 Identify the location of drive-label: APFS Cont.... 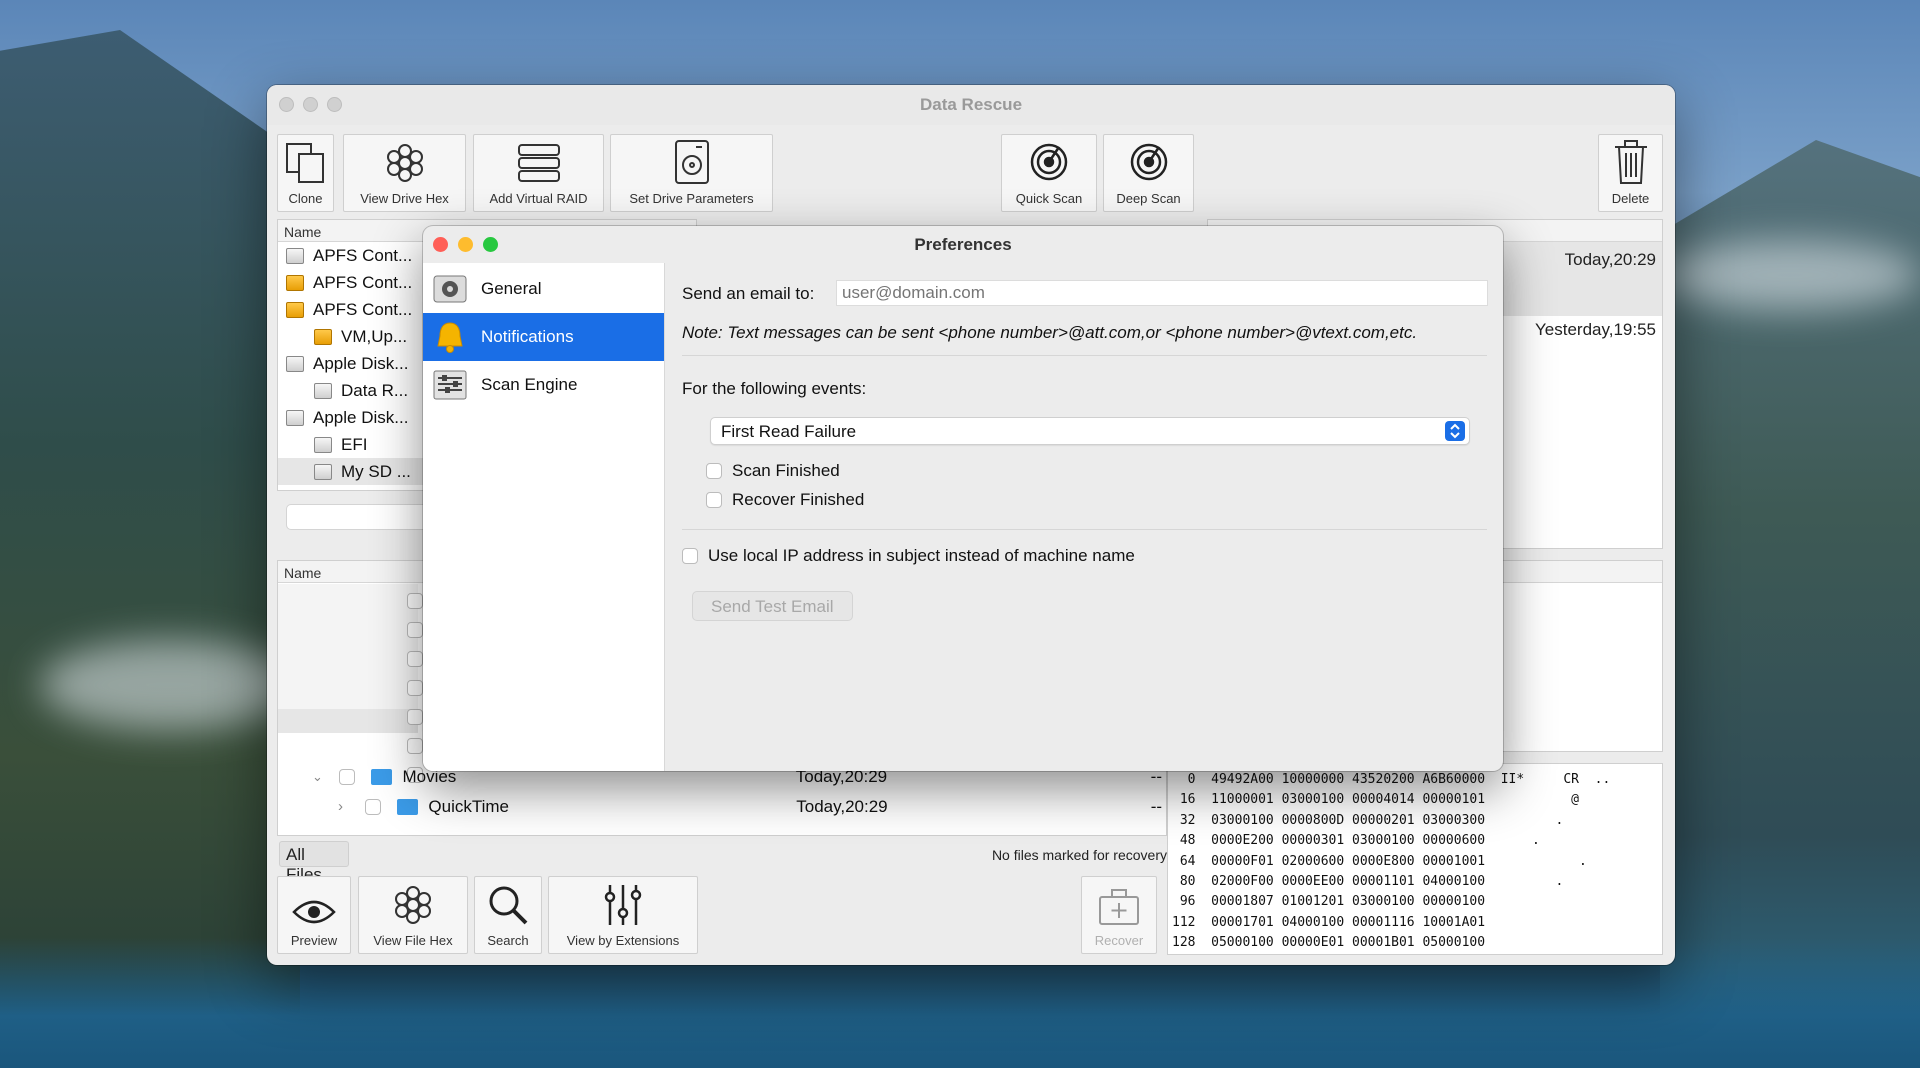
(363, 255).